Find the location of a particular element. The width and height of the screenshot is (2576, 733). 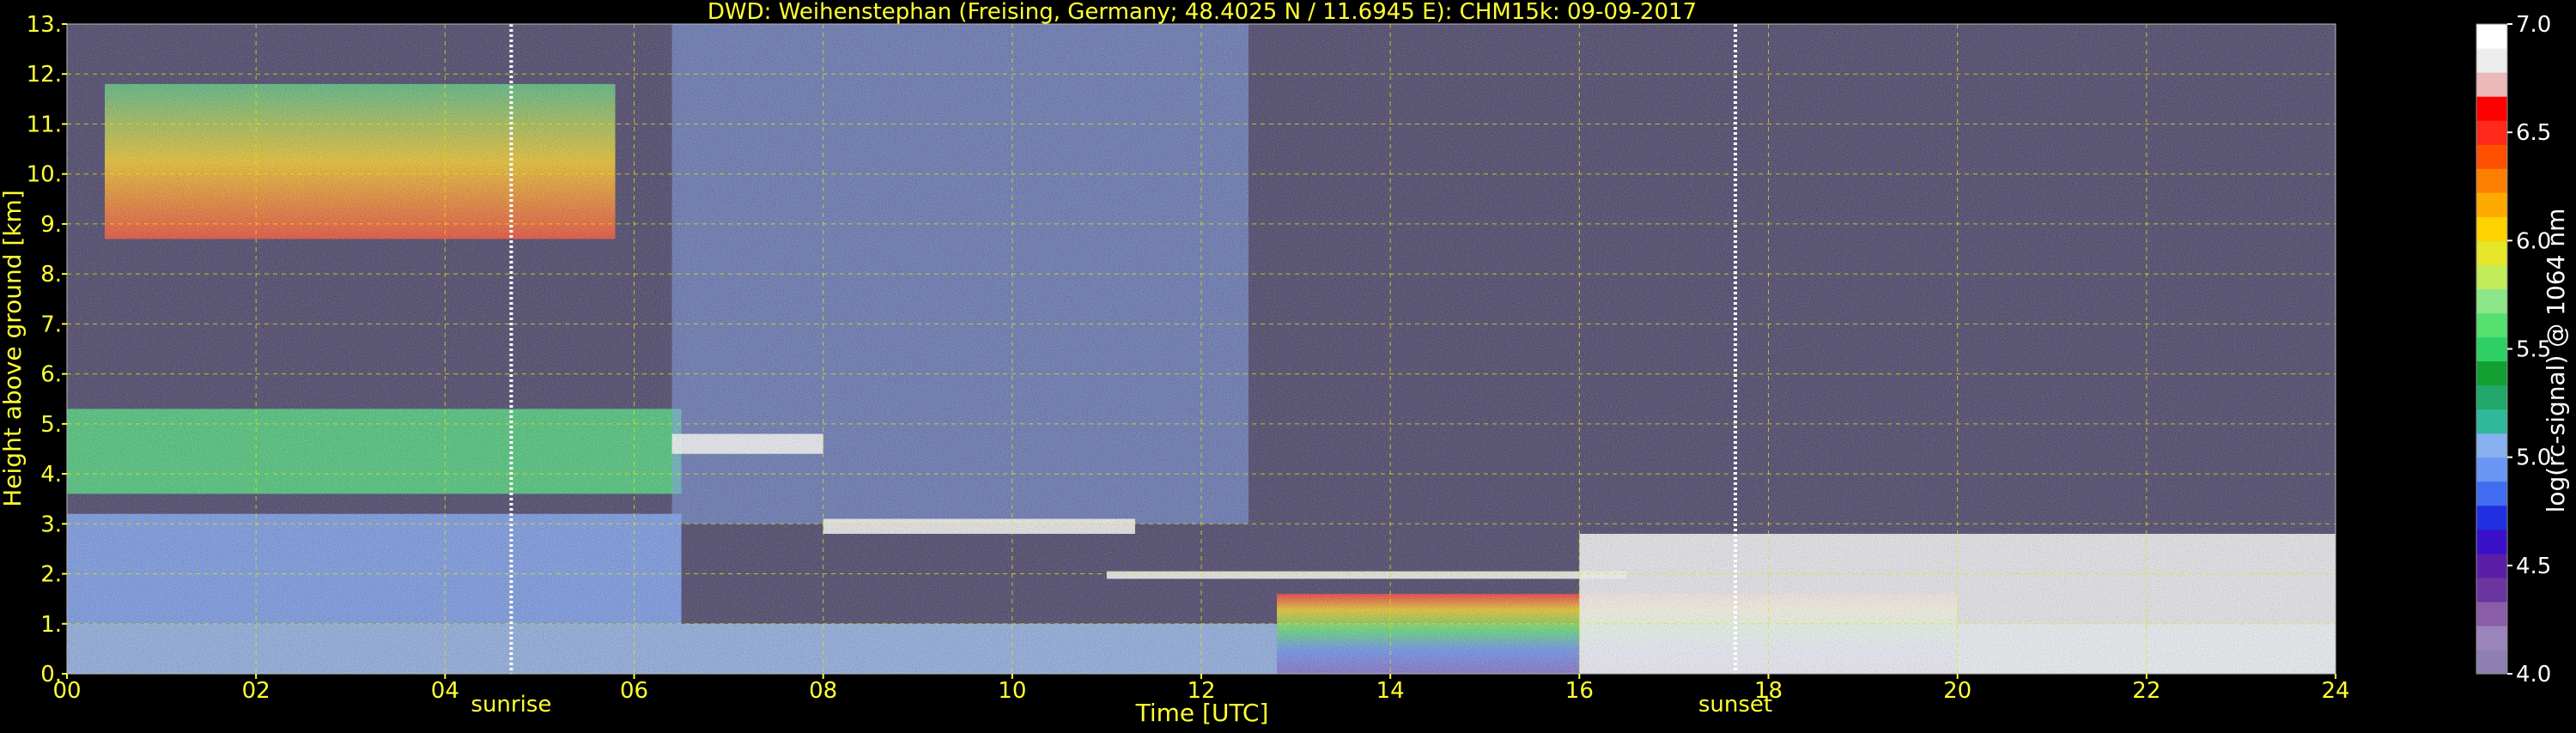

colorbar-label: log(rc-signal) @ 1064 nm is located at coordinates (2556, 361).